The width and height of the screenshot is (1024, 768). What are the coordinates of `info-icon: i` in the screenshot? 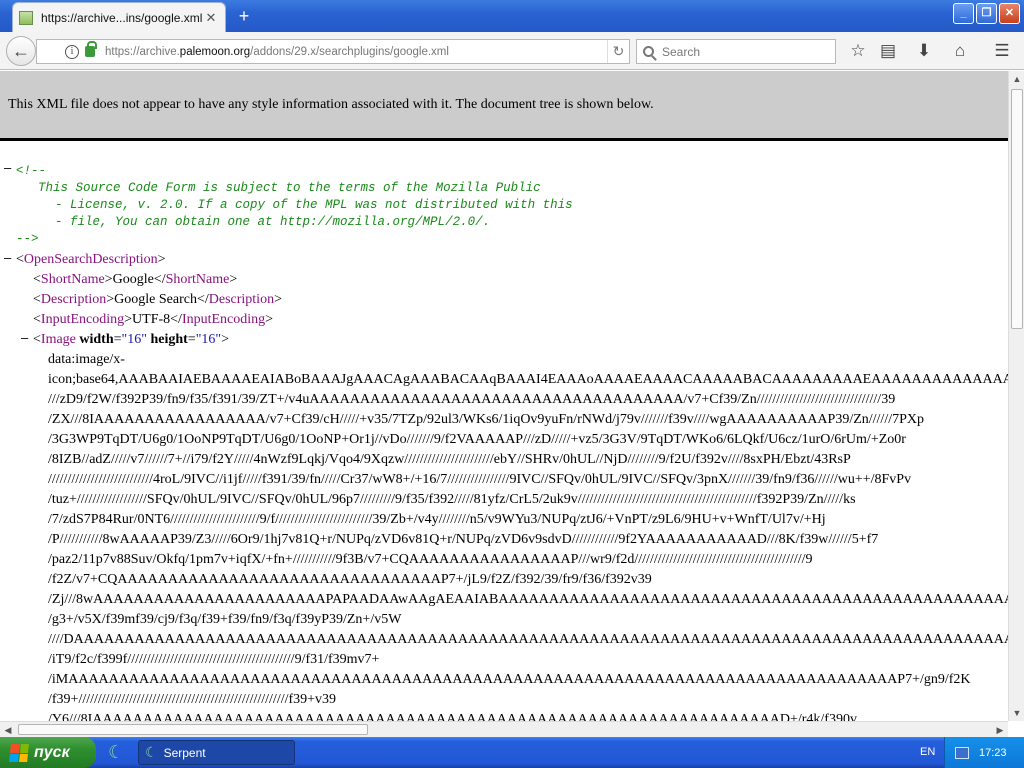 It's located at (72, 51).